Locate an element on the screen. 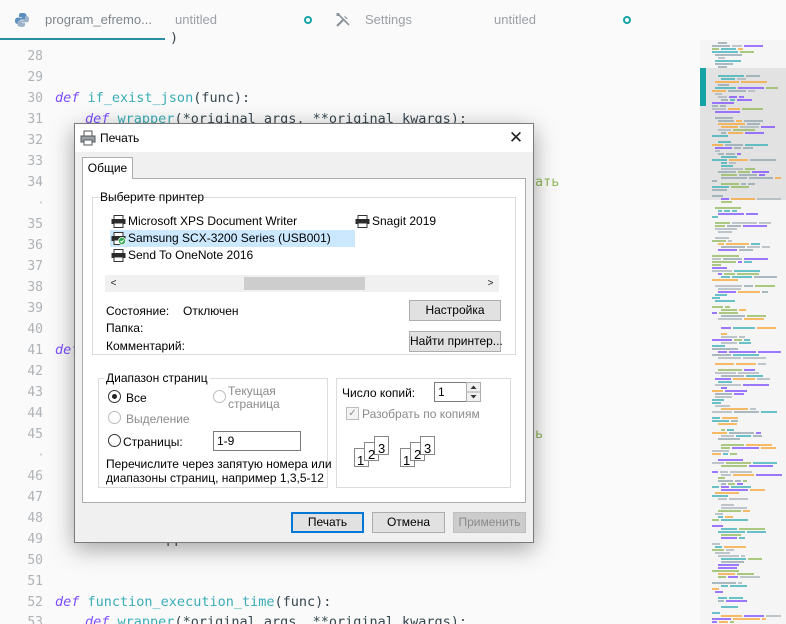 This screenshot has height=624, width=786. scroll-thumb is located at coordinates (304, 283).